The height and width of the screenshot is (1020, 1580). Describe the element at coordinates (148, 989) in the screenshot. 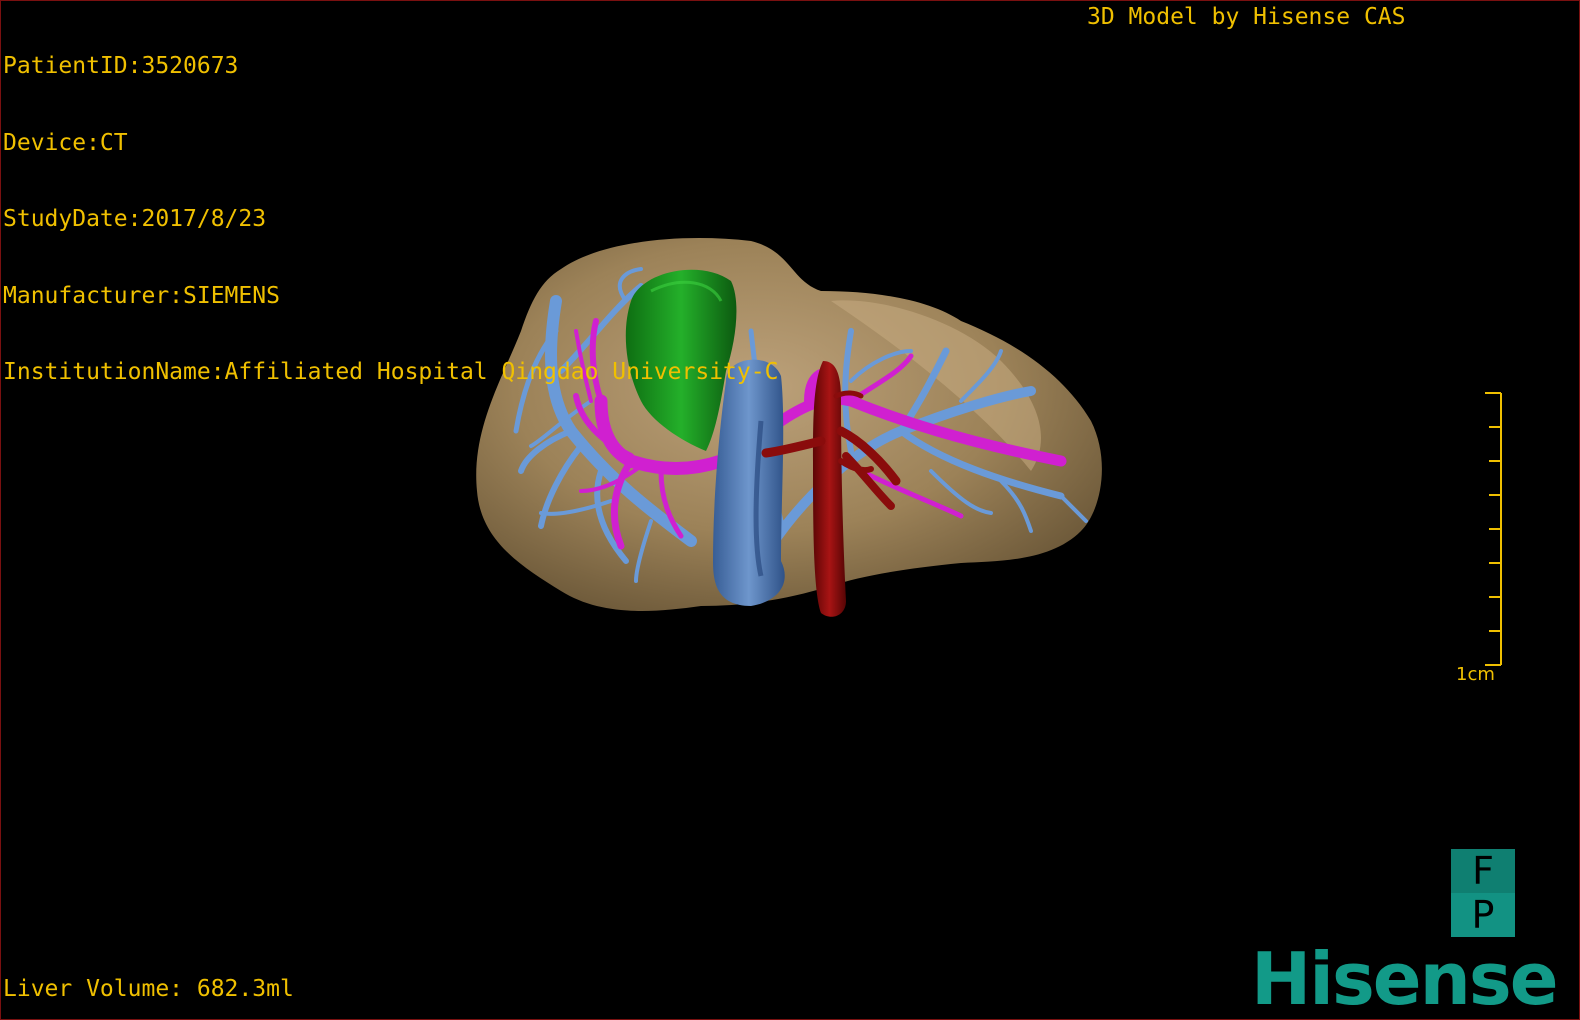

I see `liver-volume: Liver Volume: 682.3ml` at that location.